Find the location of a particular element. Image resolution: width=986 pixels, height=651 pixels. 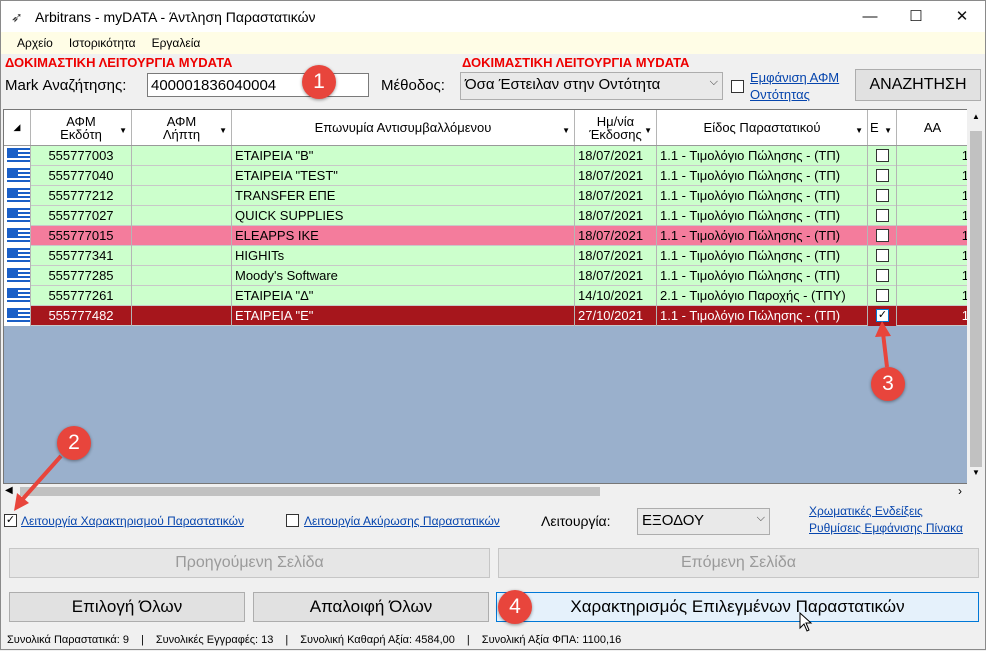

cancellation-mode-link: Λειτουργία Ακύρωσης Παραστατικών is located at coordinates (402, 521).